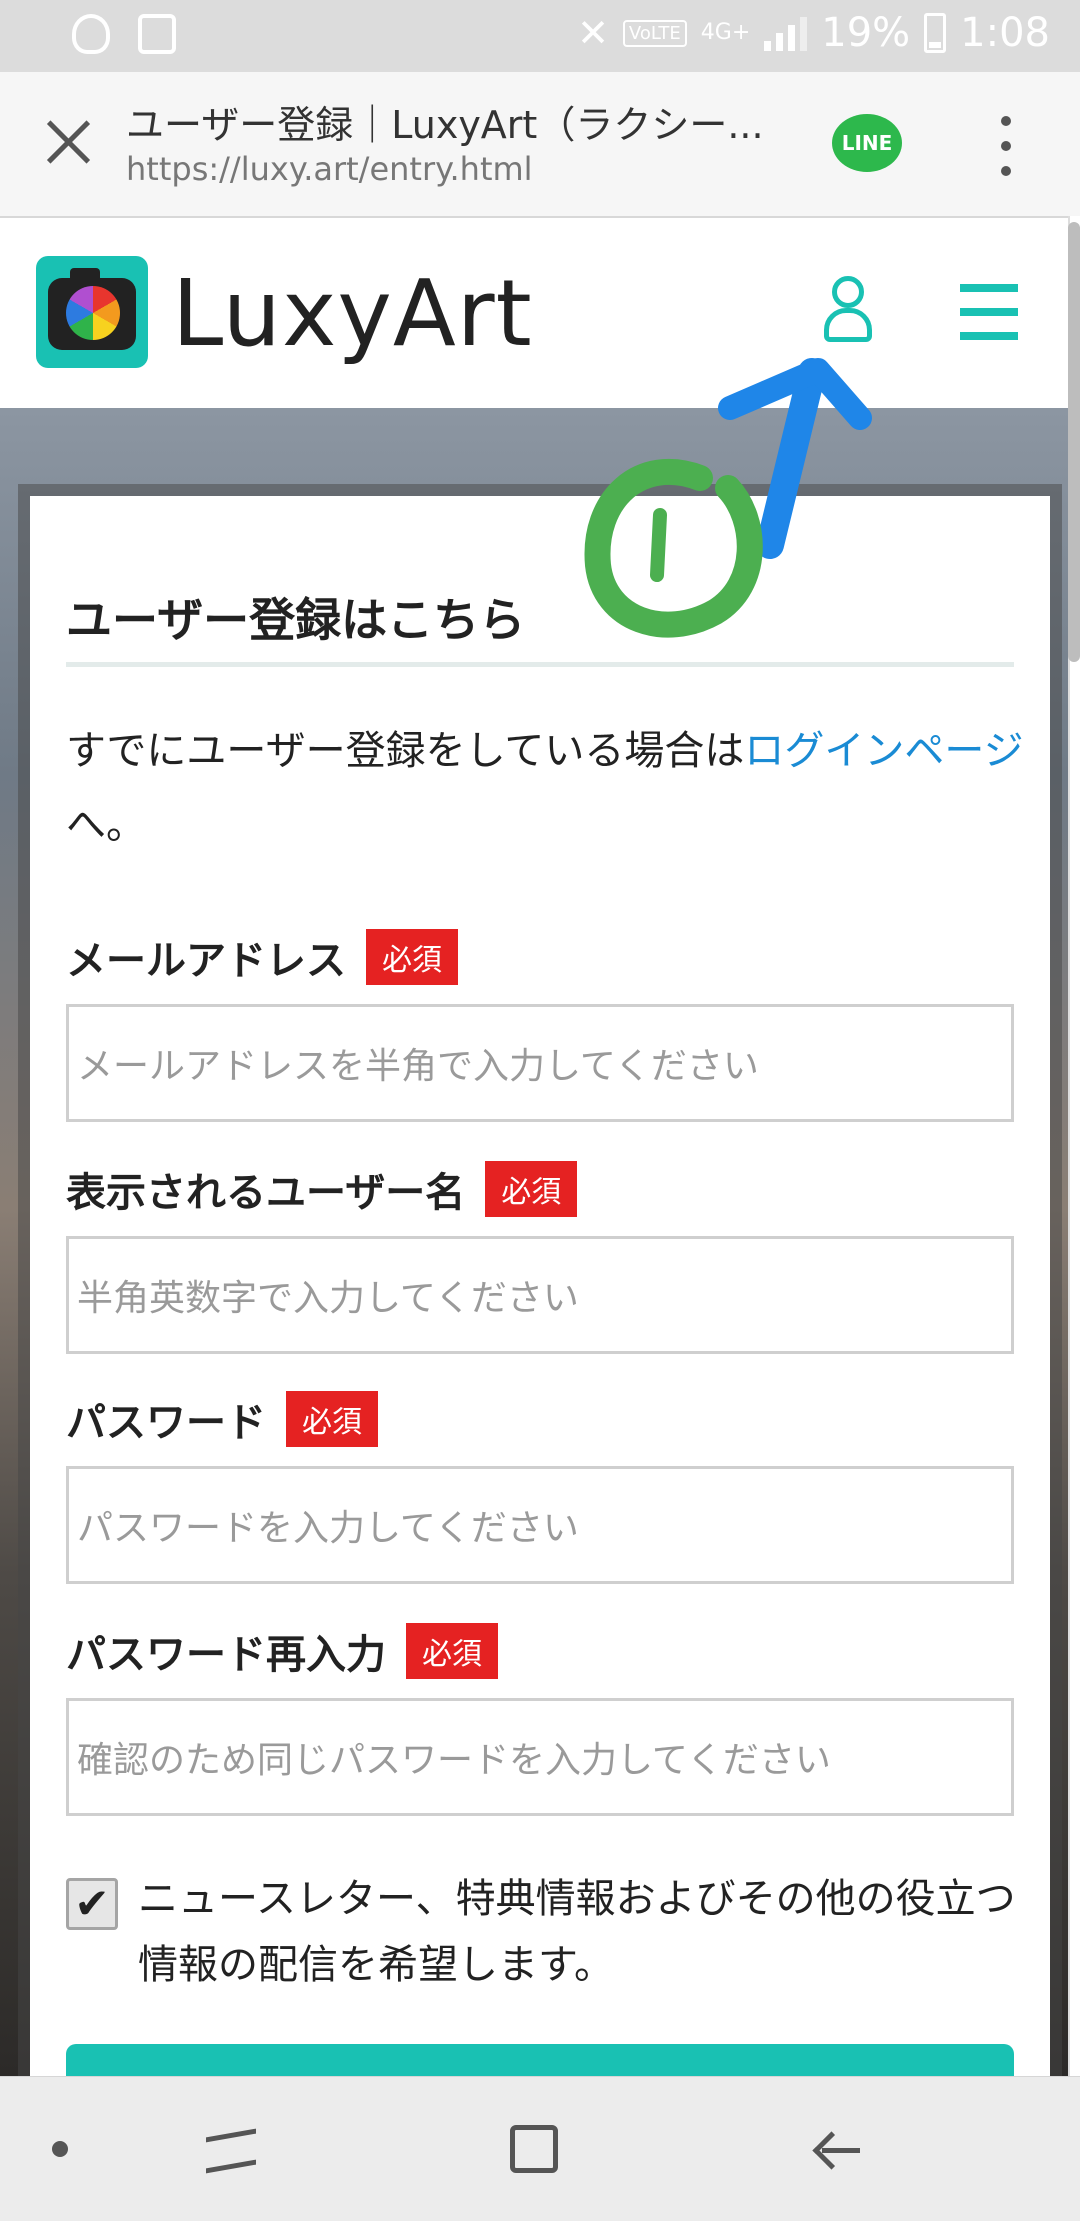  What do you see at coordinates (866, 33) in the screenshot?
I see `battery-percent: 19%` at bounding box center [866, 33].